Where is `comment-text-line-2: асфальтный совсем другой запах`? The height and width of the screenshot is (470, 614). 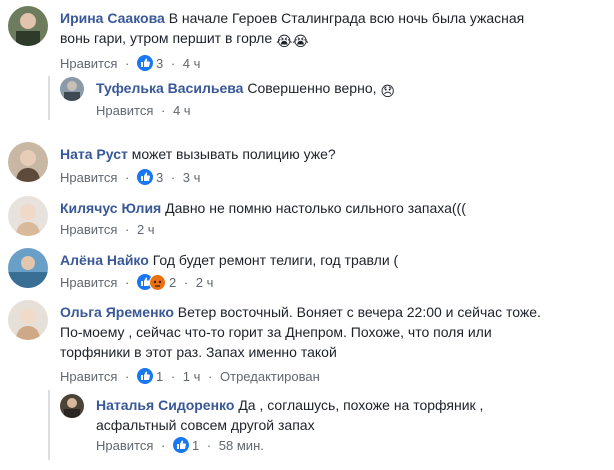 comment-text-line-2: асфальтный совсем другой запах is located at coordinates (205, 425).